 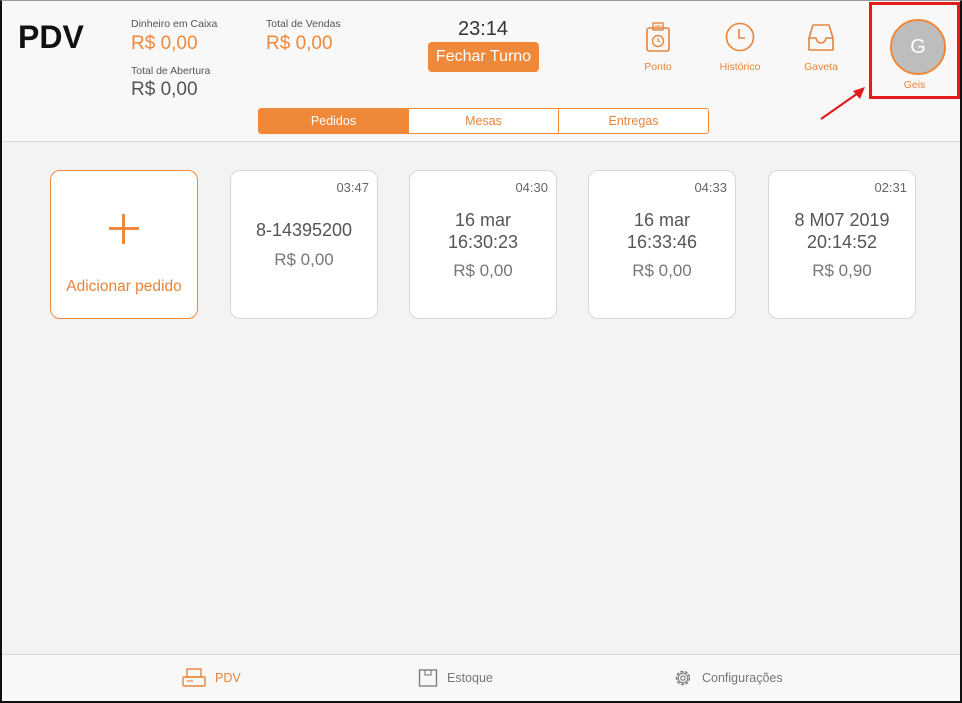 I want to click on gaveta-button: Gaveta, so click(x=821, y=47).